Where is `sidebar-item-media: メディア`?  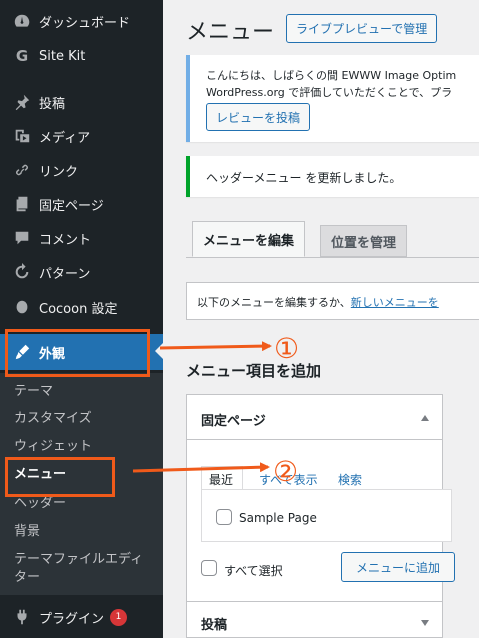
sidebar-item-media: メディア is located at coordinates (81, 136).